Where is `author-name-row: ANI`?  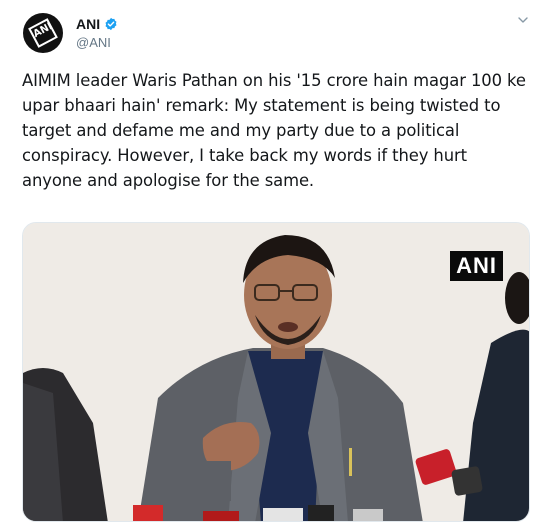
author-name-row: ANI is located at coordinates (97, 24).